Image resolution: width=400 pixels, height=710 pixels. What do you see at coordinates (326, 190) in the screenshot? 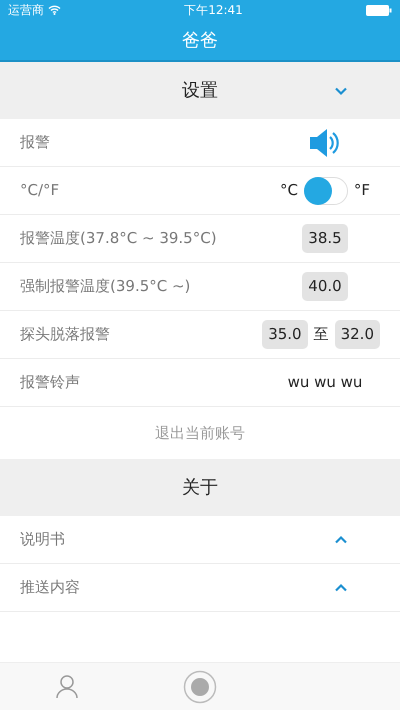
I see `unit-switch` at bounding box center [326, 190].